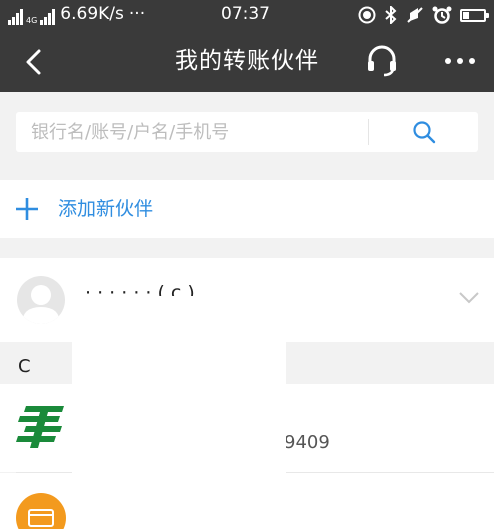 Image resolution: width=494 pixels, height=529 pixels. Describe the element at coordinates (247, 209) in the screenshot. I see `add-partner-button: 添加新伙伴` at that location.